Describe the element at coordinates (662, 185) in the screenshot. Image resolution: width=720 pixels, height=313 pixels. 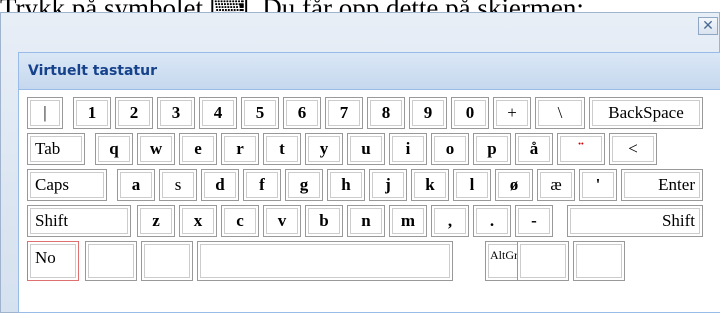
I see `key-enter: Enter` at that location.